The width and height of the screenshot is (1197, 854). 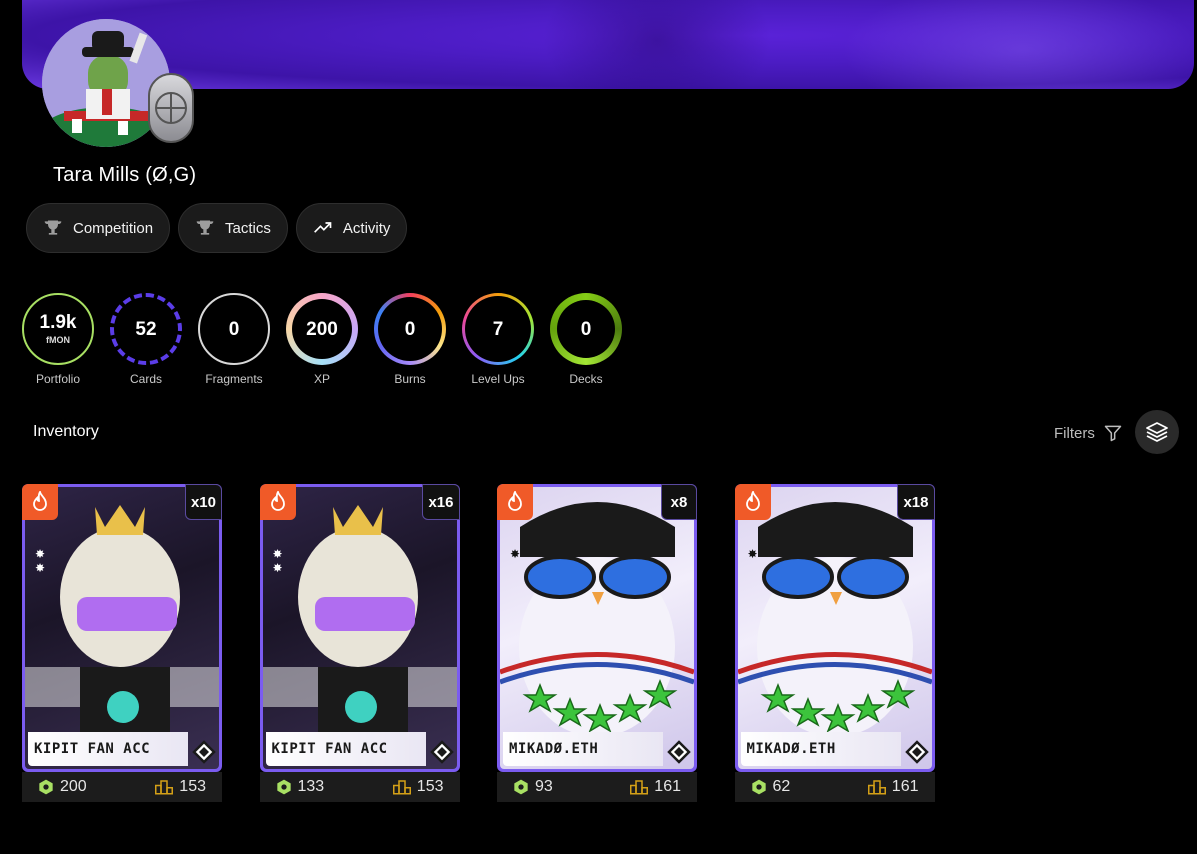 I want to click on stat-level-ups: 7 Level Ups, so click(x=498, y=339).